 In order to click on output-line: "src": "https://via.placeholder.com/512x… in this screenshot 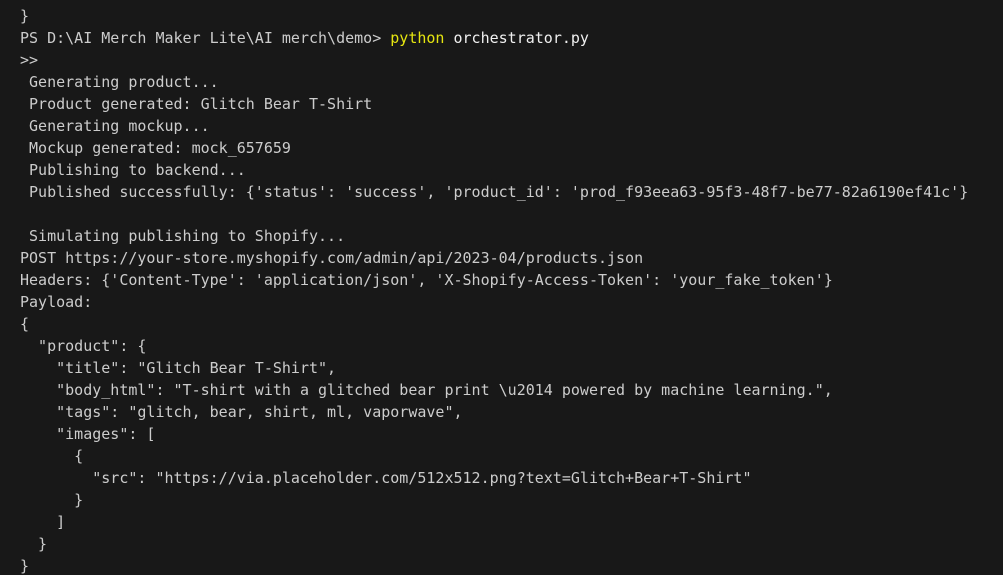, I will do `click(386, 478)`.